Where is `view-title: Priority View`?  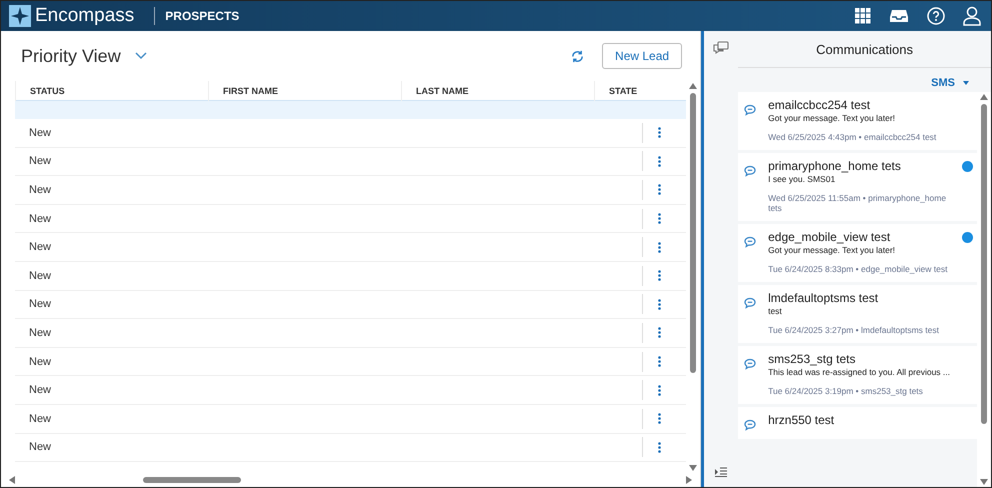 view-title: Priority View is located at coordinates (71, 56).